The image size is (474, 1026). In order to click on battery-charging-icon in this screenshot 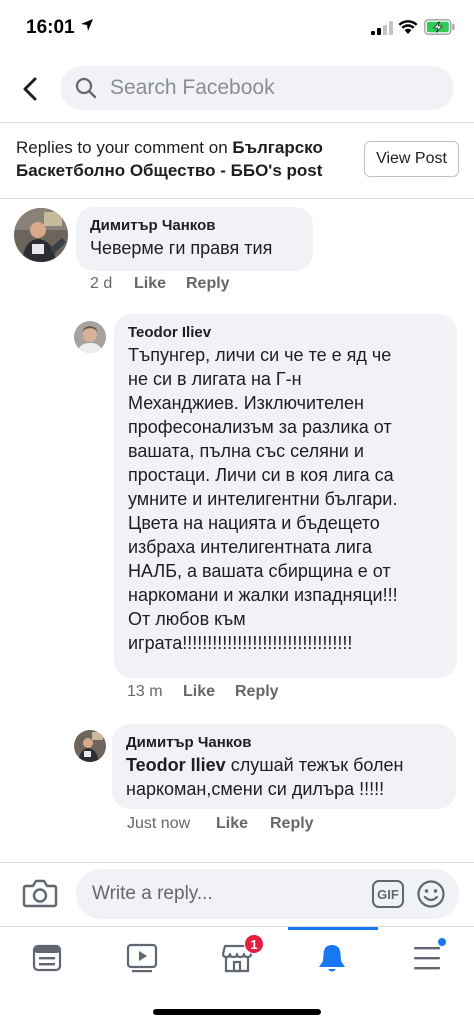, I will do `click(439, 27)`.